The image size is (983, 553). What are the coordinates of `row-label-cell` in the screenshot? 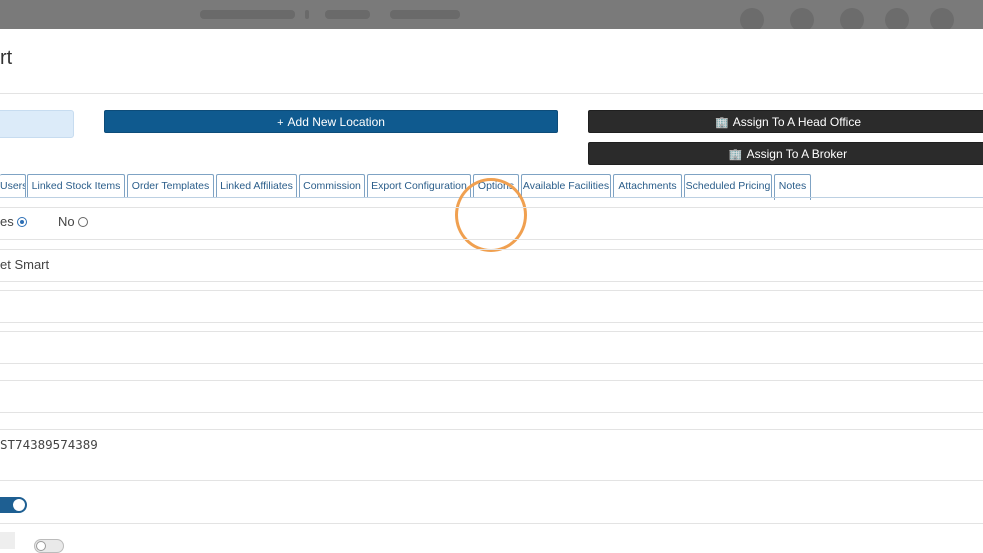 It's located at (7, 540).